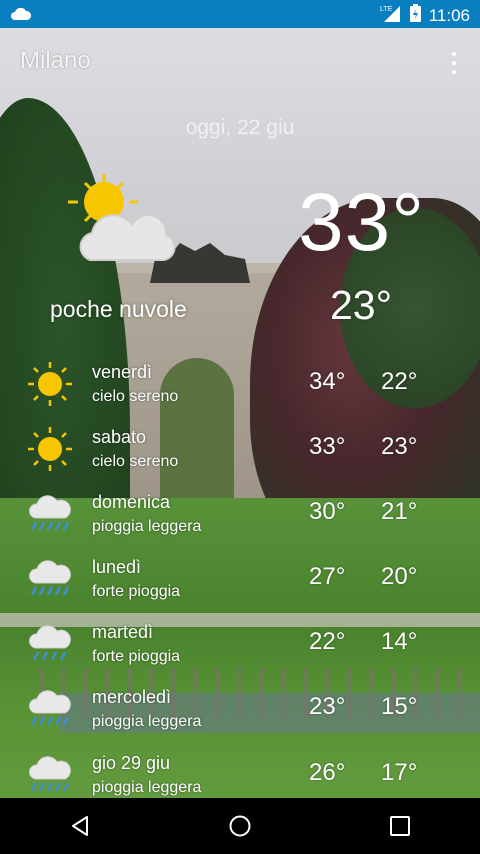  I want to click on home-icon, so click(240, 826).